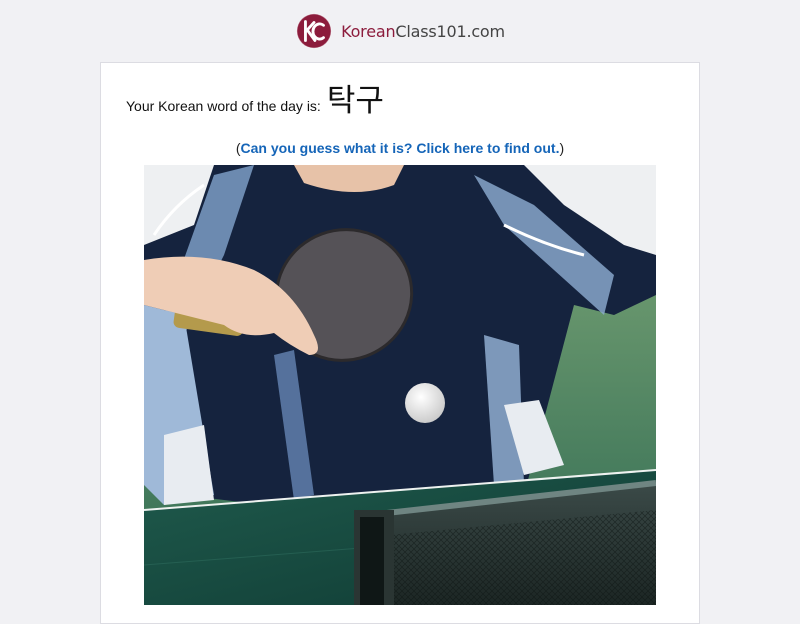 Image resolution: width=800 pixels, height=624 pixels. Describe the element at coordinates (425, 403) in the screenshot. I see `ping-pong-ball-icon` at that location.